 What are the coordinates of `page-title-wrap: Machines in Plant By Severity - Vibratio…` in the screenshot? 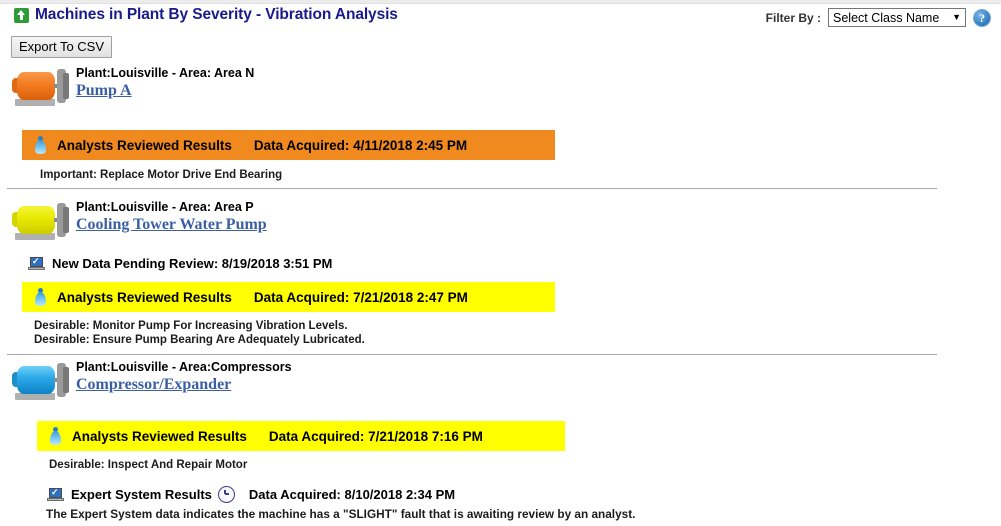 It's located at (206, 15).